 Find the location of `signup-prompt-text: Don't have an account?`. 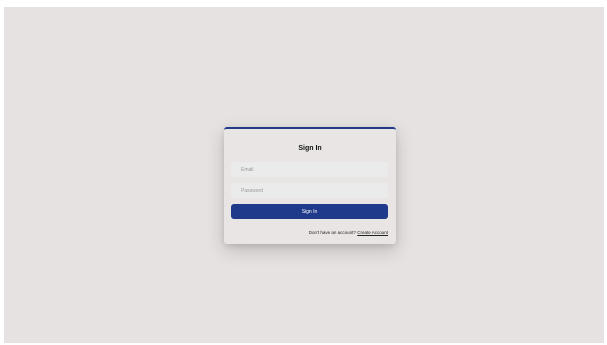

signup-prompt-text: Don't have an account? is located at coordinates (332, 232).